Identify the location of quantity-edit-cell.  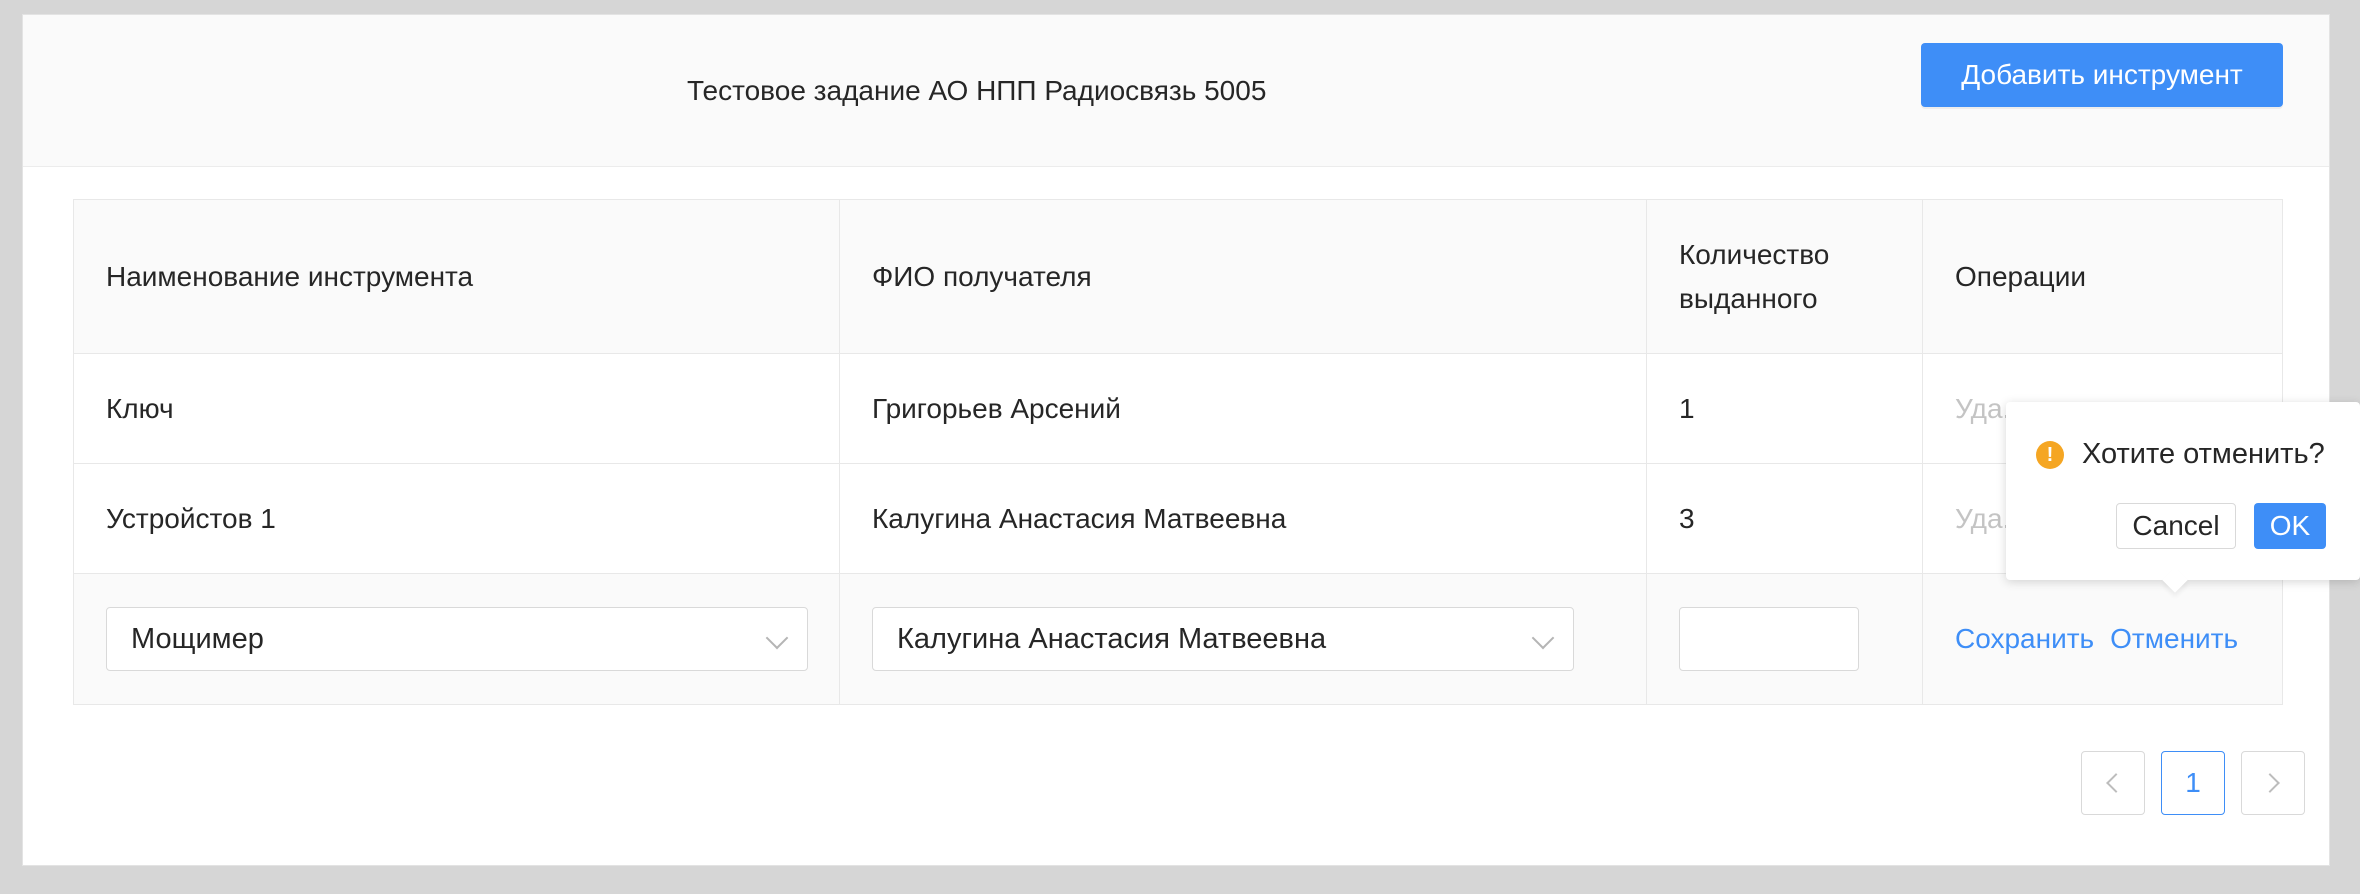
(1785, 639).